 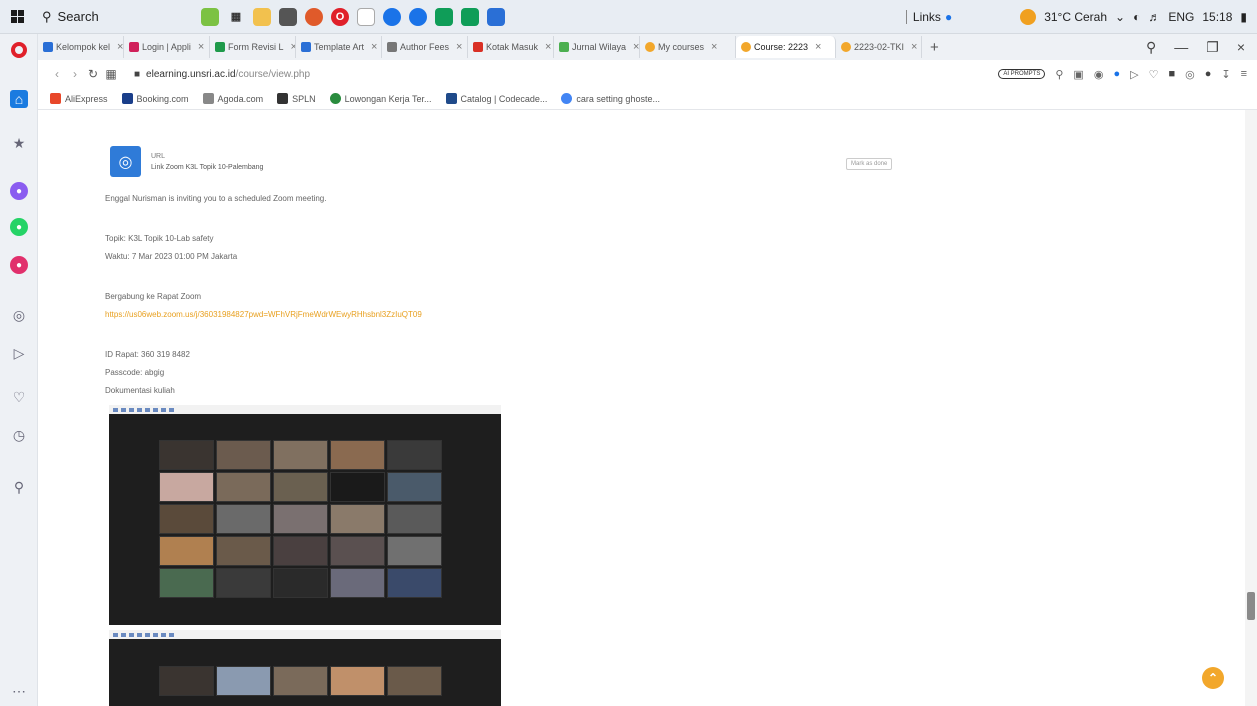 What do you see at coordinates (19, 227) in the screenshot?
I see `whatsapp-icon: ●` at bounding box center [19, 227].